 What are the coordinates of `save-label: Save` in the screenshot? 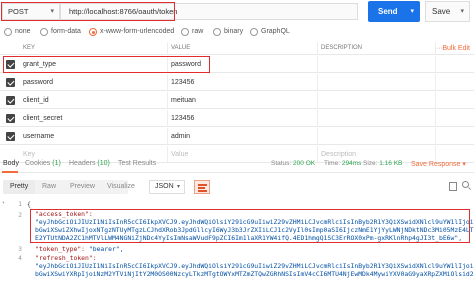 It's located at (441, 11).